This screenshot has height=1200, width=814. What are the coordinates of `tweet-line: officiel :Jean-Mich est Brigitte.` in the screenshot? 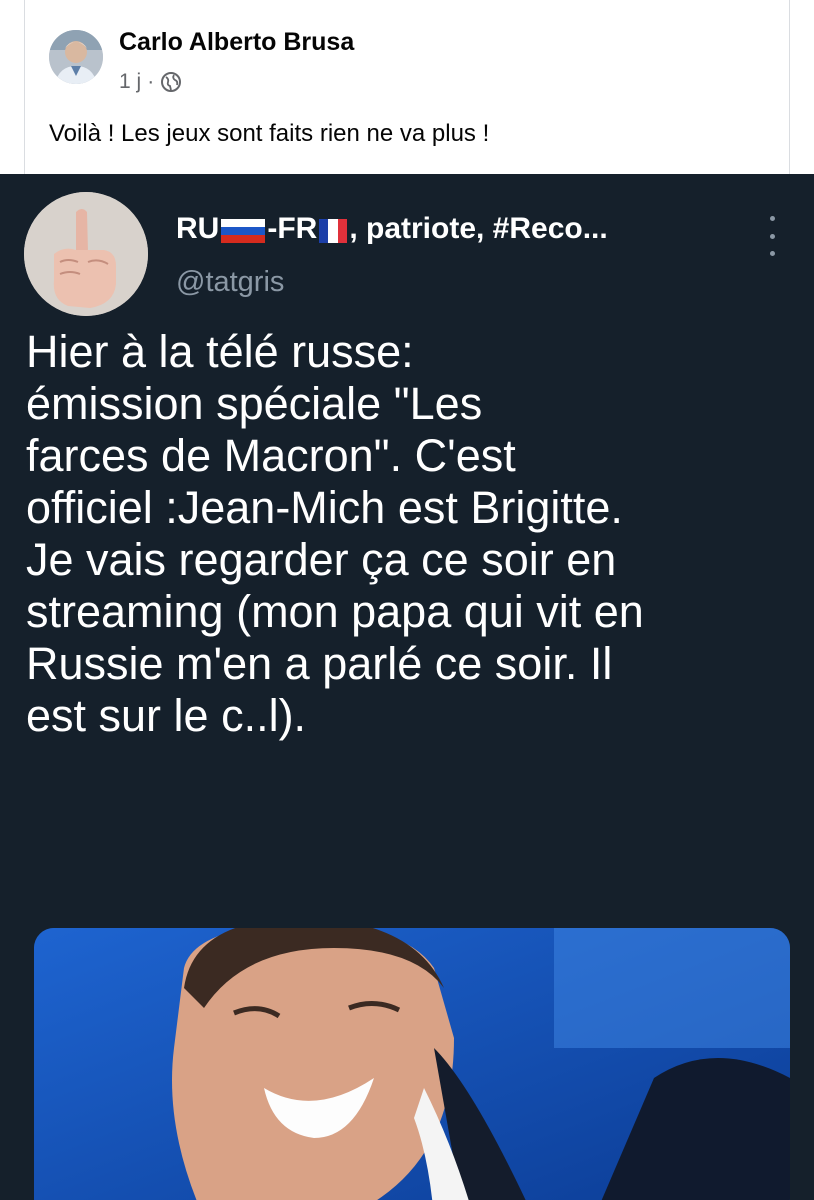 It's located at (324, 507).